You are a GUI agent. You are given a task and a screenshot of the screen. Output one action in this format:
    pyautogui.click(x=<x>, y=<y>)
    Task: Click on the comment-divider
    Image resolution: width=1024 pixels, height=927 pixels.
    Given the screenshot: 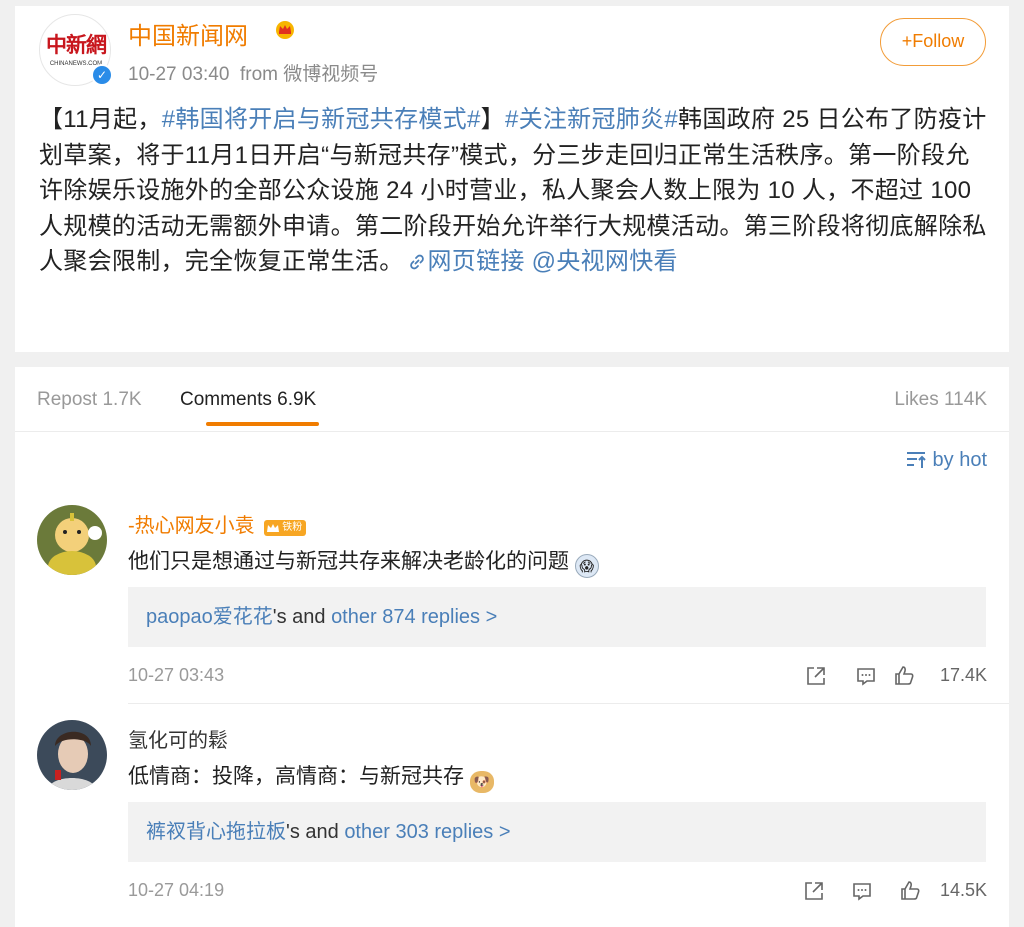 What is the action you would take?
    pyautogui.click(x=568, y=703)
    